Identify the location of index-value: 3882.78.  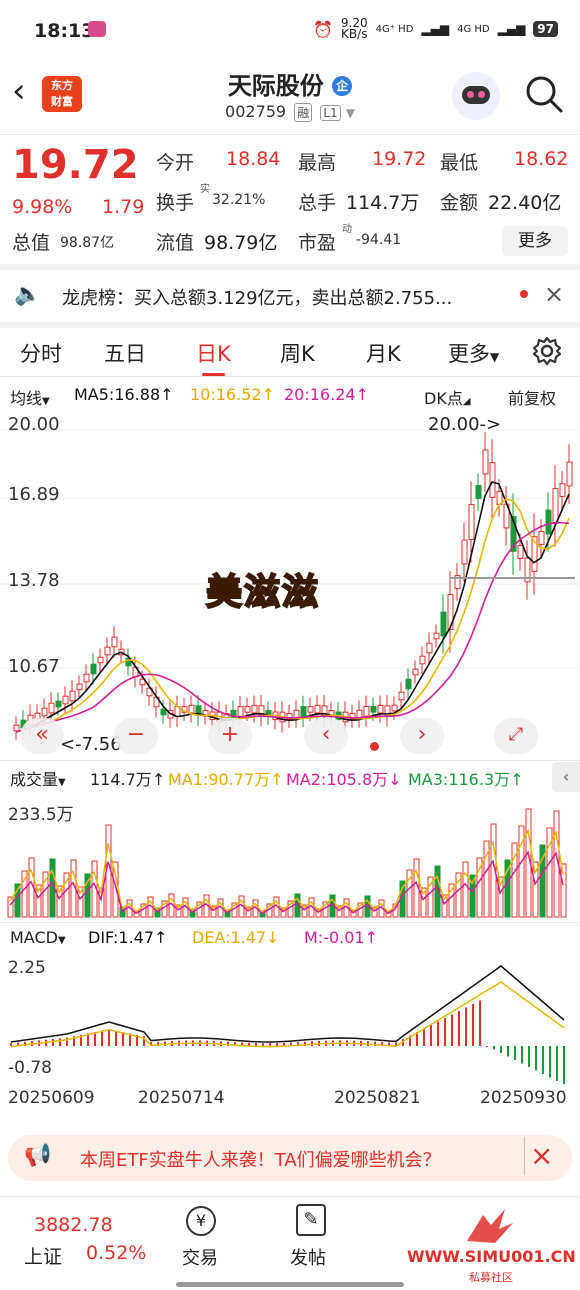
(73, 1225).